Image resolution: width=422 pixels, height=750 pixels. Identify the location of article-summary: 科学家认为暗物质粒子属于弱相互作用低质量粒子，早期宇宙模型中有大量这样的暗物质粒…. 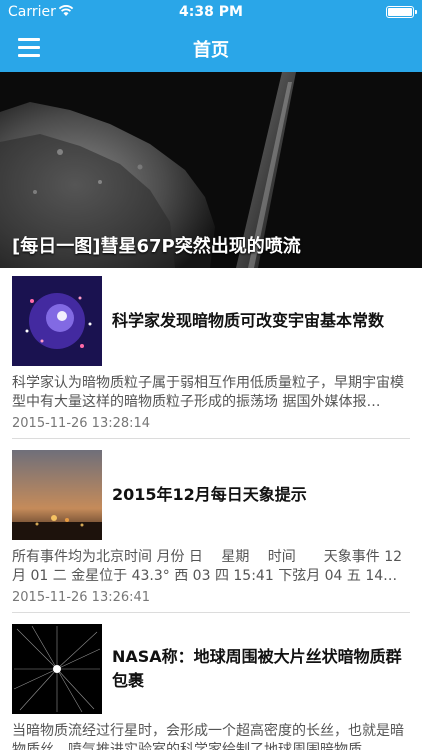
(208, 392).